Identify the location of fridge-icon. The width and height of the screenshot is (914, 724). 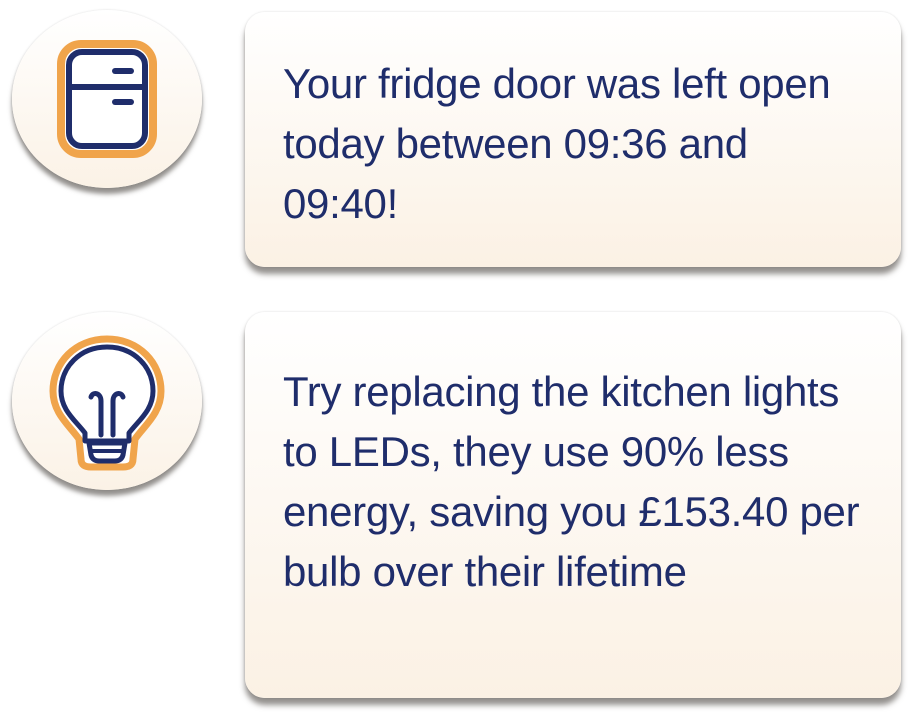
(107, 99).